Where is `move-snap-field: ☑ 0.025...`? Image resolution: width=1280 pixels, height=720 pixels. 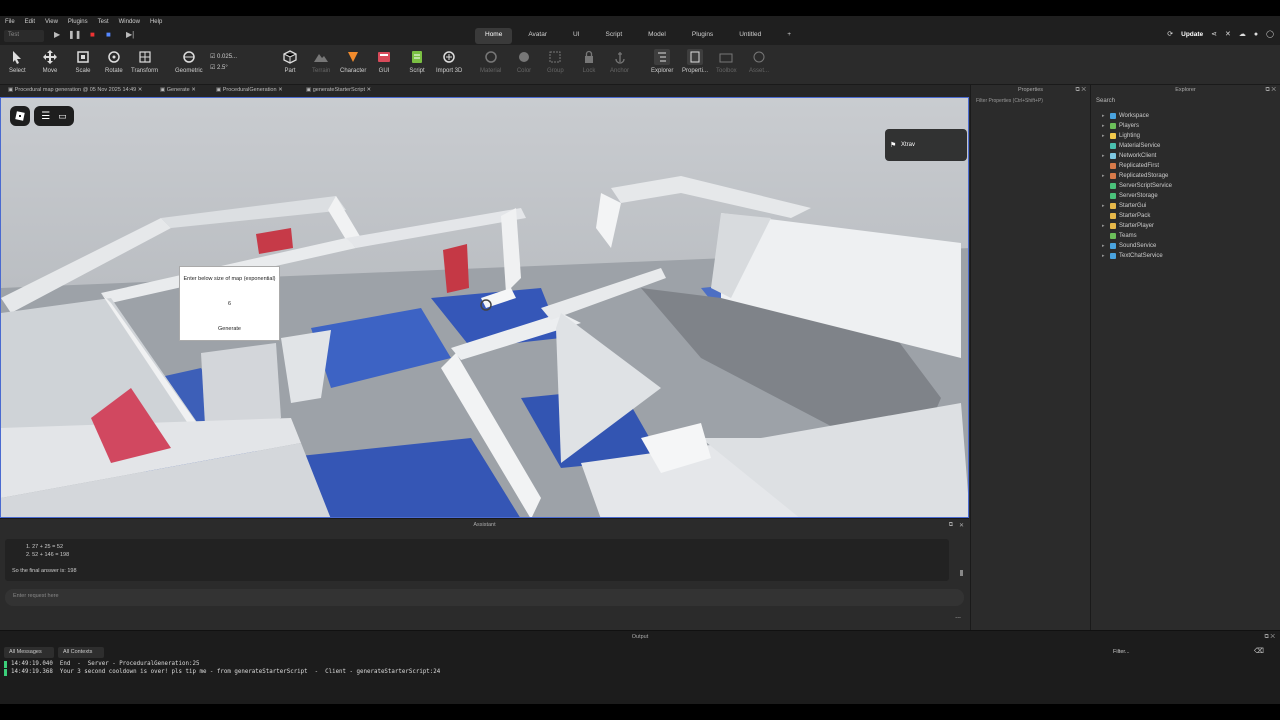 move-snap-field: ☑ 0.025... is located at coordinates (223, 56).